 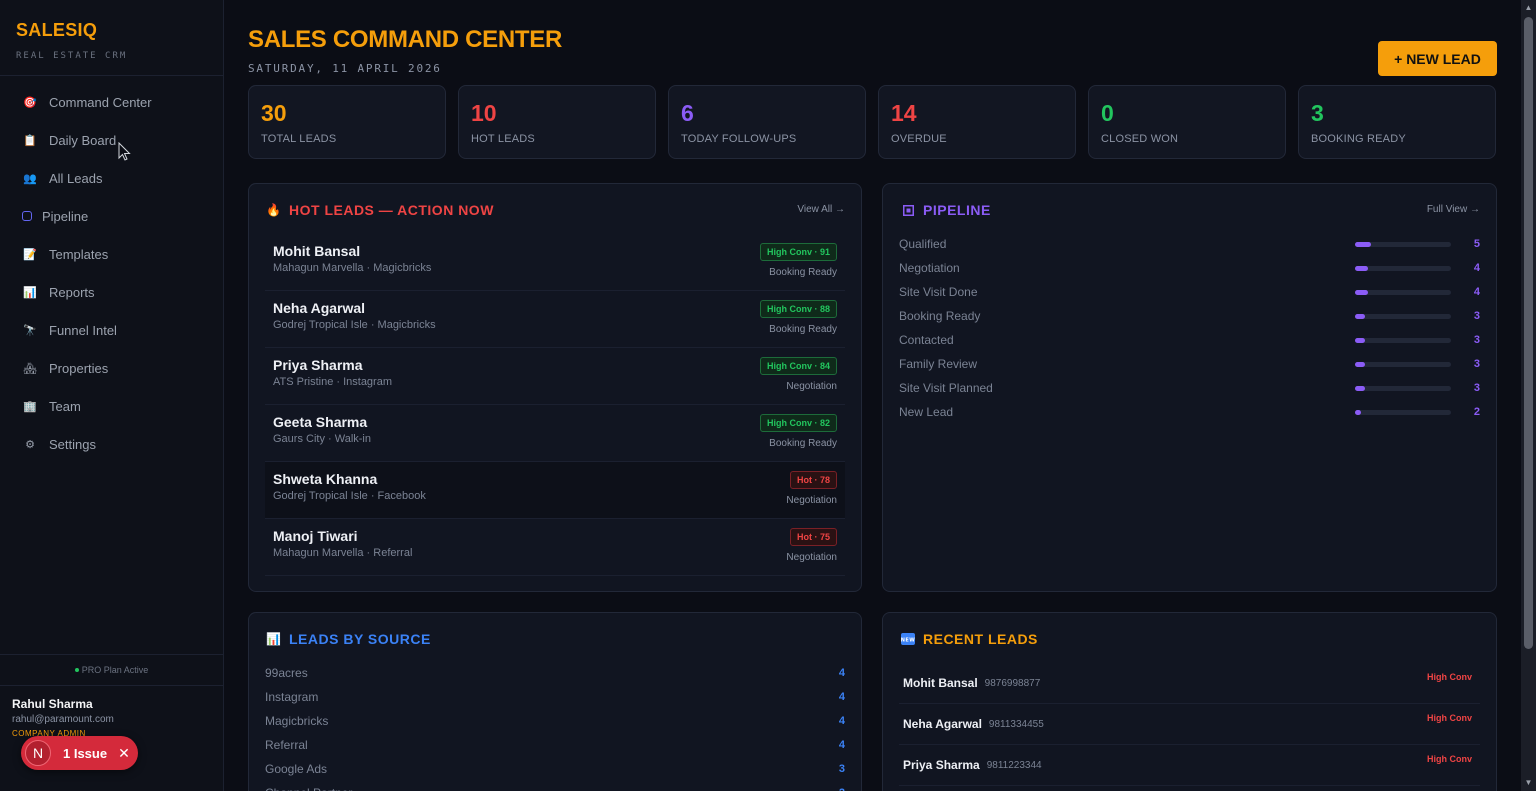 I want to click on bar-chart-icon: 📊, so click(x=274, y=639).